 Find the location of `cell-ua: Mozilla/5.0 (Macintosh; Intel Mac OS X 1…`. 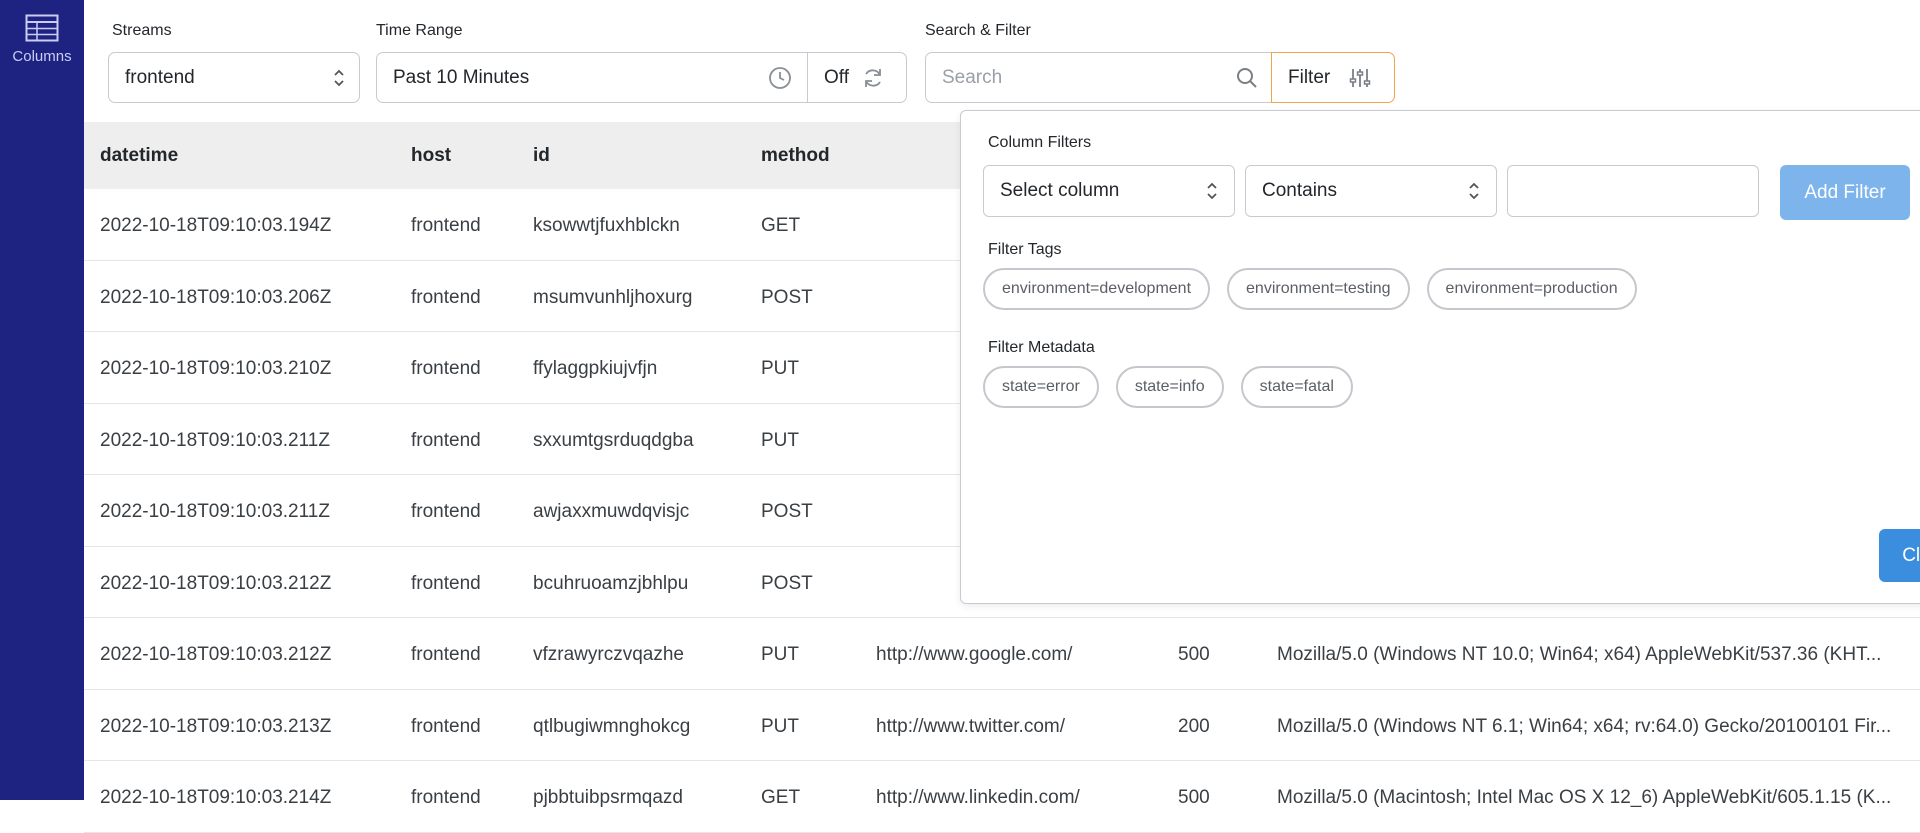

cell-ua: Mozilla/5.0 (Macintosh; Intel Mac OS X 1… is located at coordinates (1584, 797).